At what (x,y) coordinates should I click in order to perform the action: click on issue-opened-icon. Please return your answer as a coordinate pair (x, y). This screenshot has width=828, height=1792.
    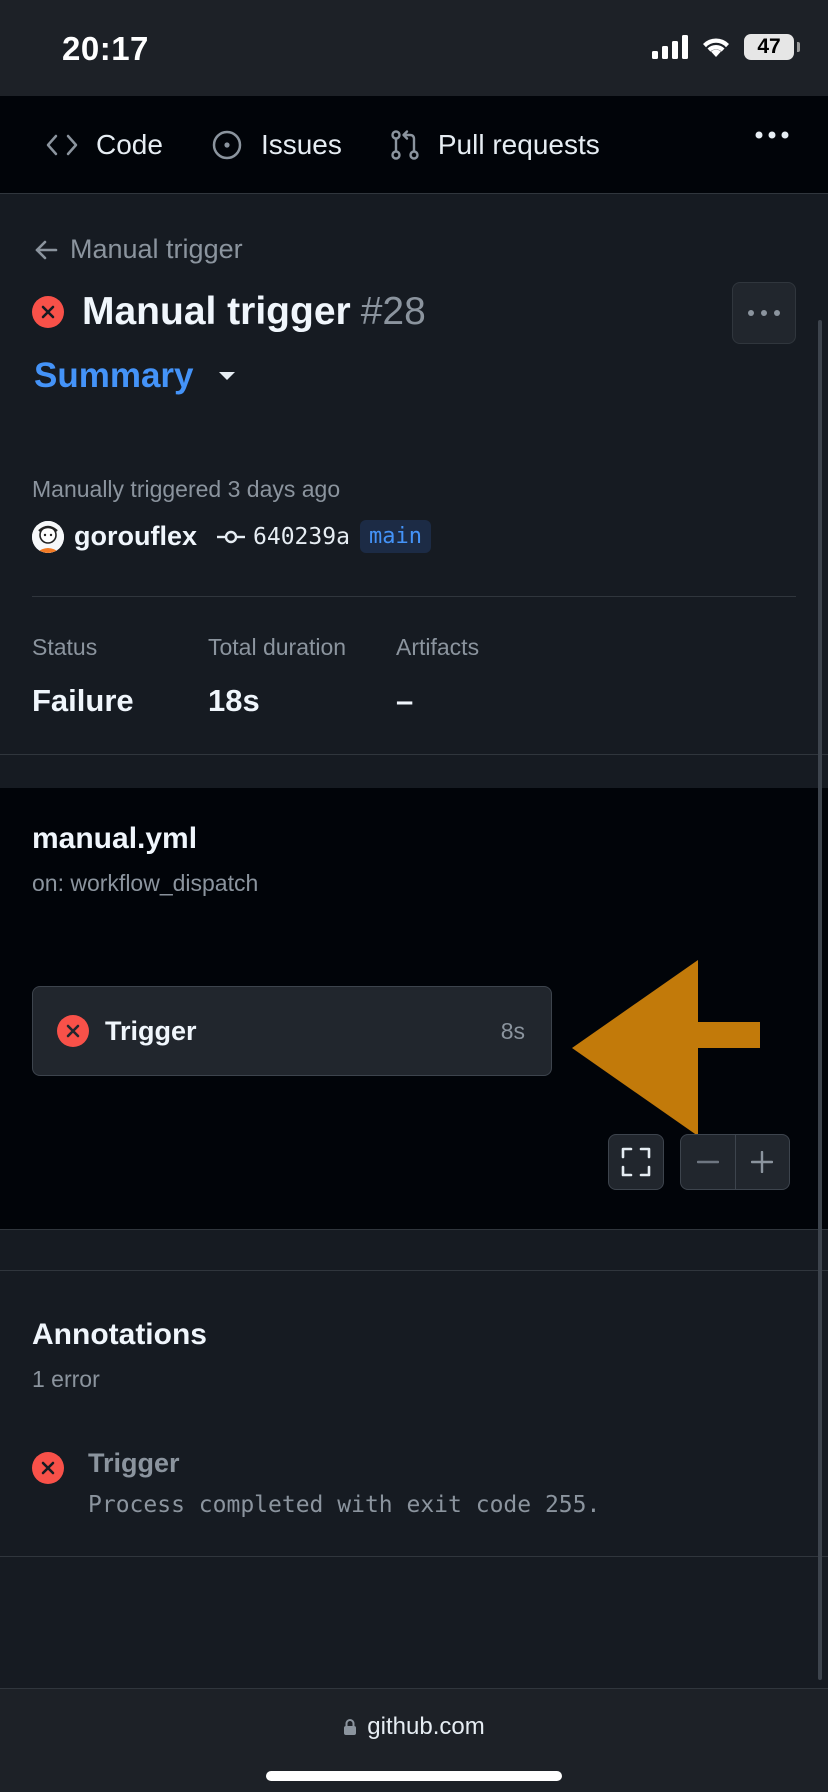
    Looking at the image, I should click on (227, 144).